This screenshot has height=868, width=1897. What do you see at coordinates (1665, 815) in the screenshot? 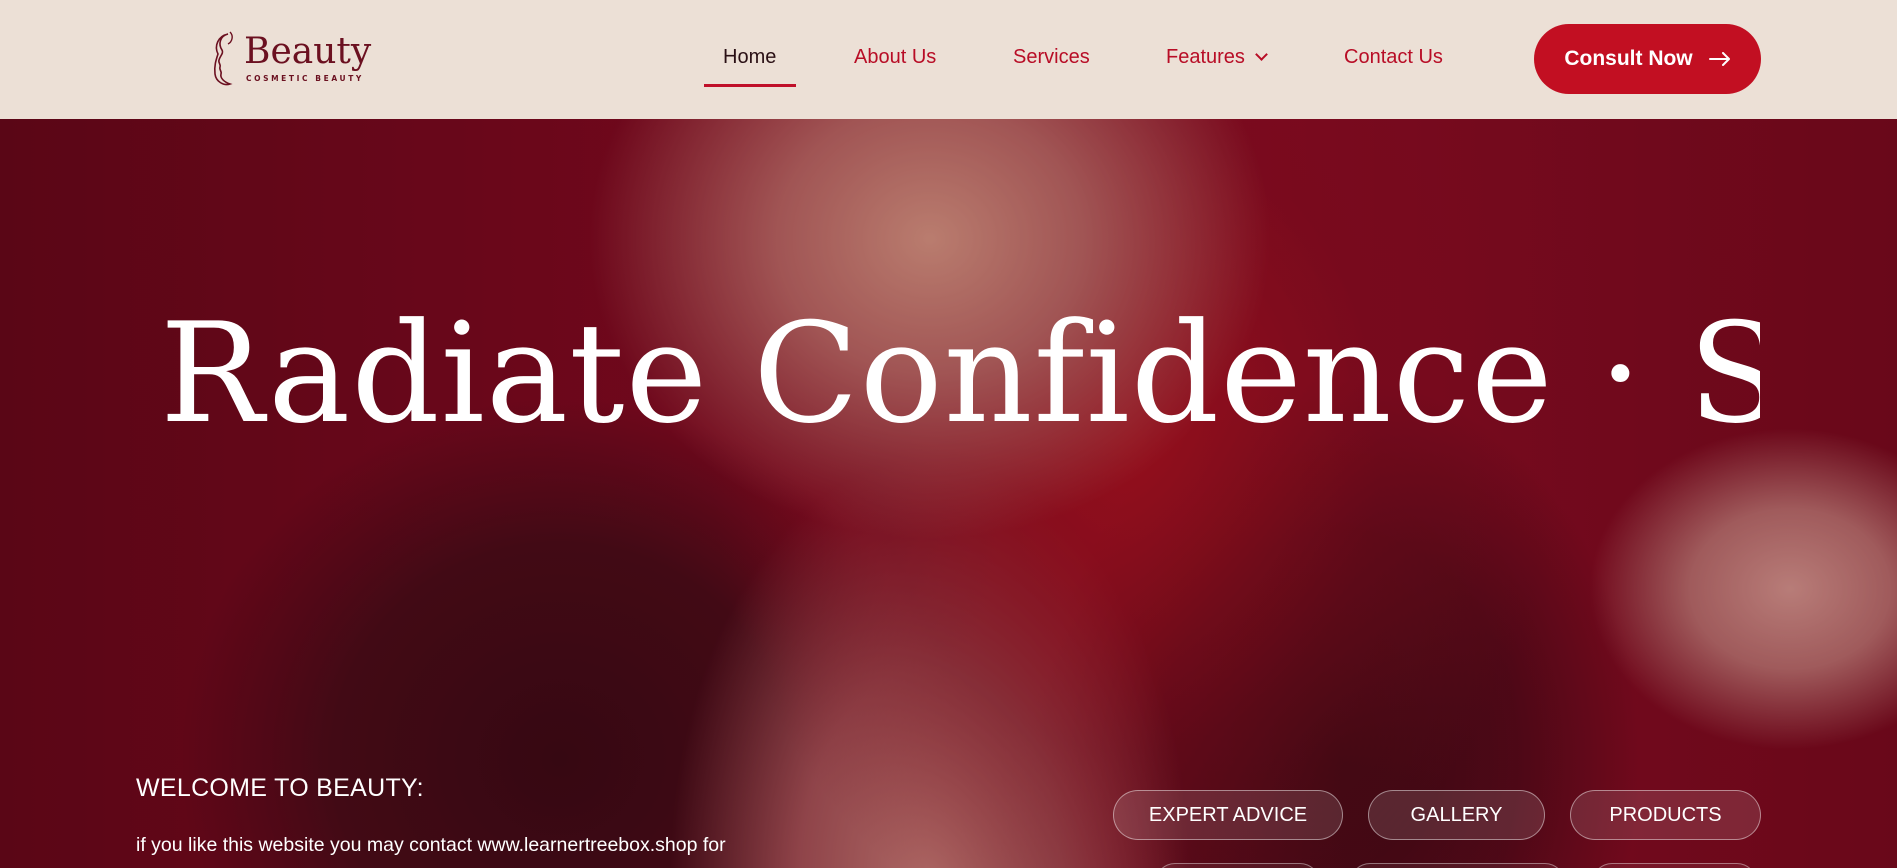
I see `pill-products: PRODUCTS` at bounding box center [1665, 815].